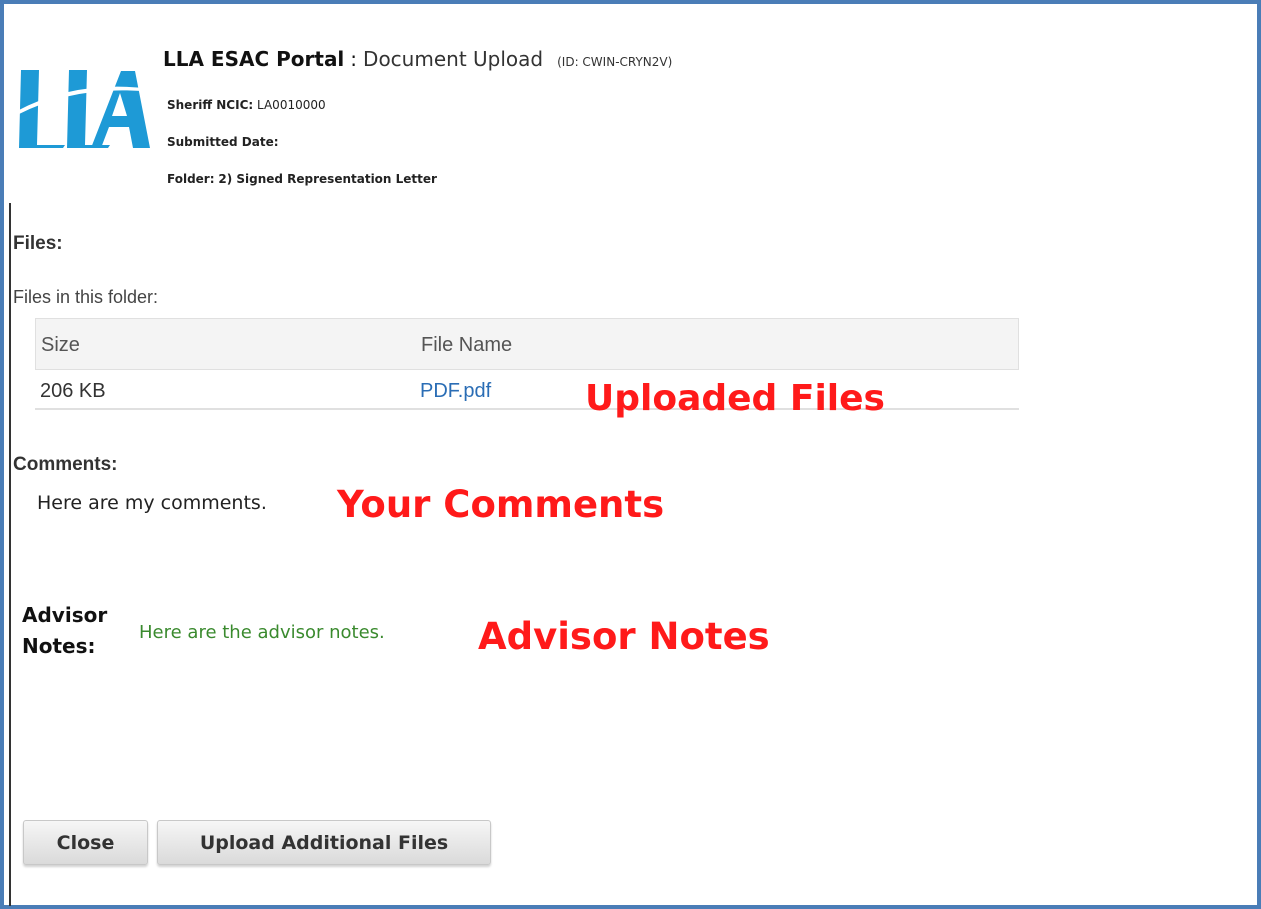 This screenshot has width=1261, height=909. Describe the element at coordinates (453, 59) in the screenshot. I see `page-name: Document Upload` at that location.